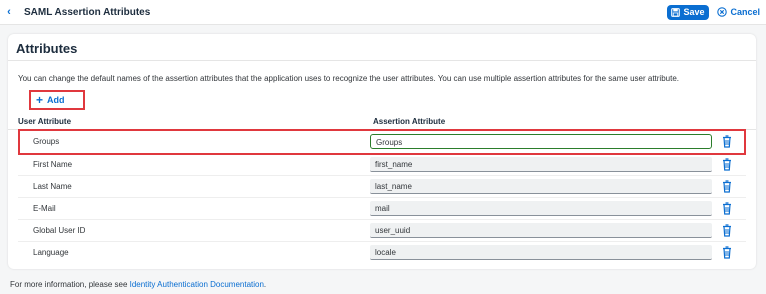 This screenshot has width=766, height=294. Describe the element at coordinates (722, 12) in the screenshot. I see `cancel-circle-icon` at that location.